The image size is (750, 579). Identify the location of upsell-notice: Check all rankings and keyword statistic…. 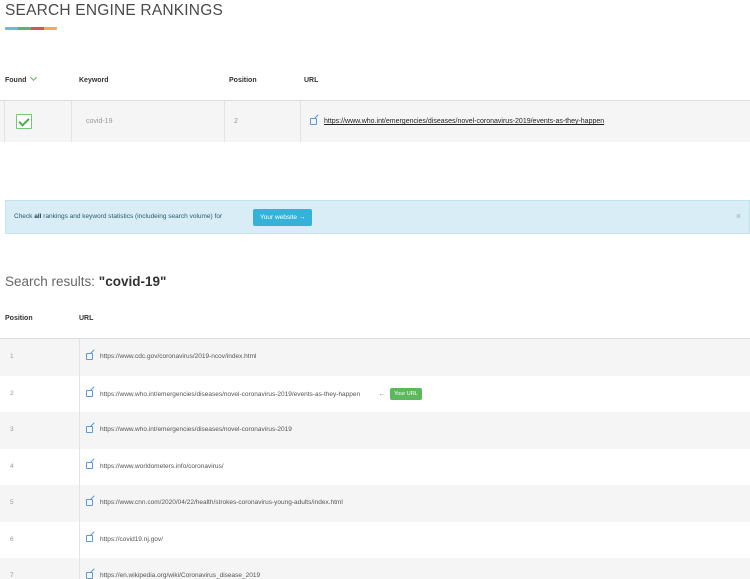
(377, 217).